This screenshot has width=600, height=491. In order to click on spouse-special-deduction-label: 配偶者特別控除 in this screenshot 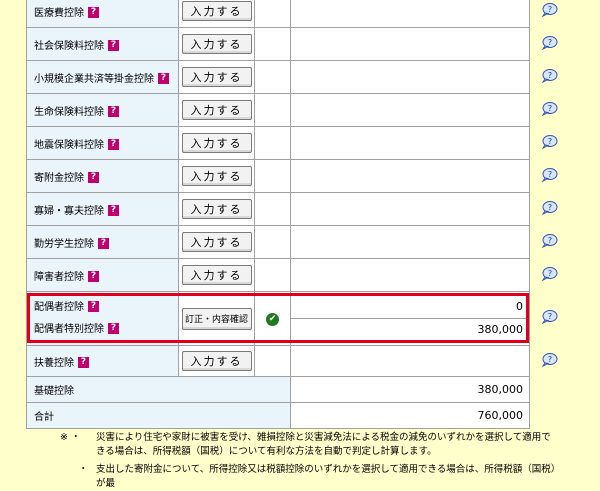, I will do `click(69, 329)`.